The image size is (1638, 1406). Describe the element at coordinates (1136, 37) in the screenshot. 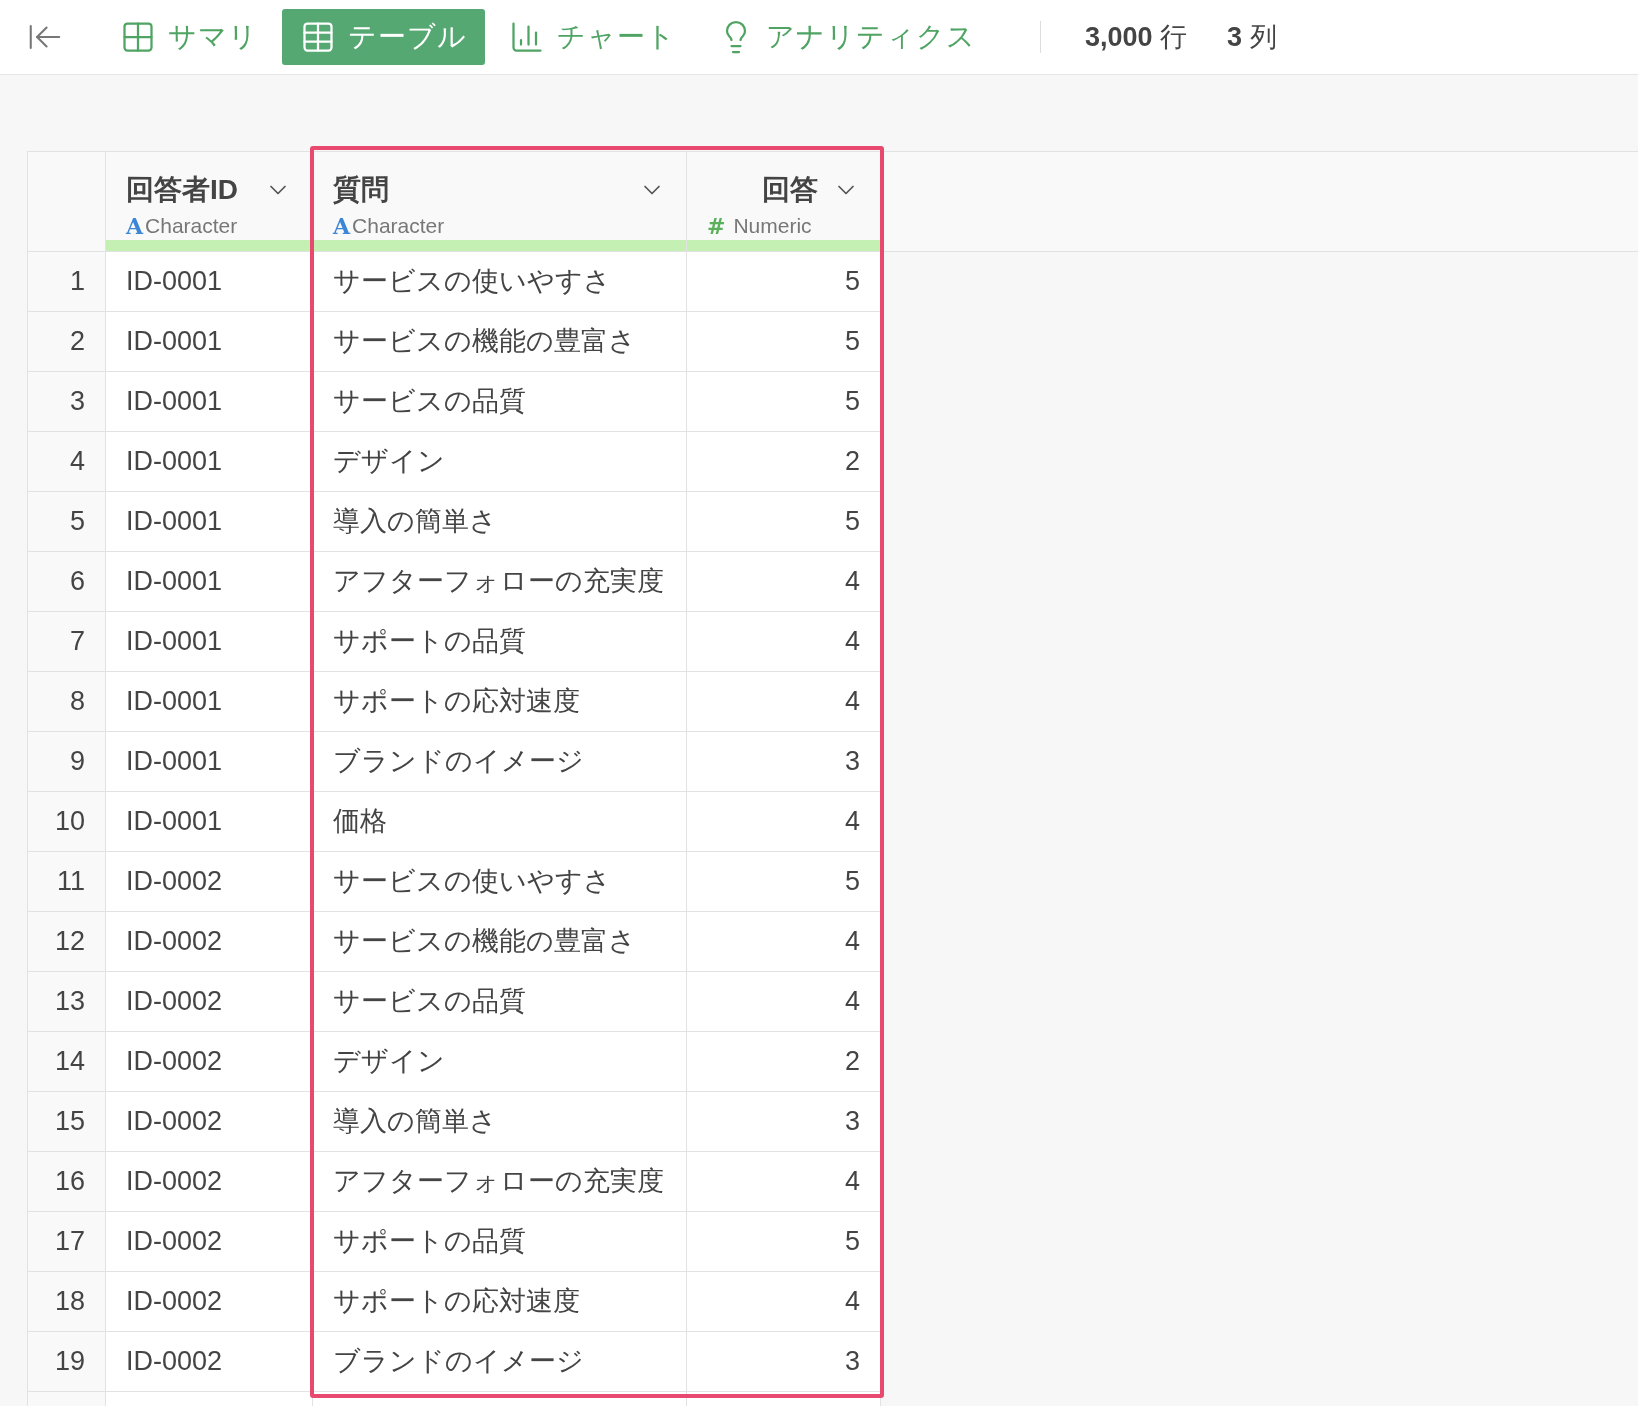

I see `count-label: 3,000 行` at that location.